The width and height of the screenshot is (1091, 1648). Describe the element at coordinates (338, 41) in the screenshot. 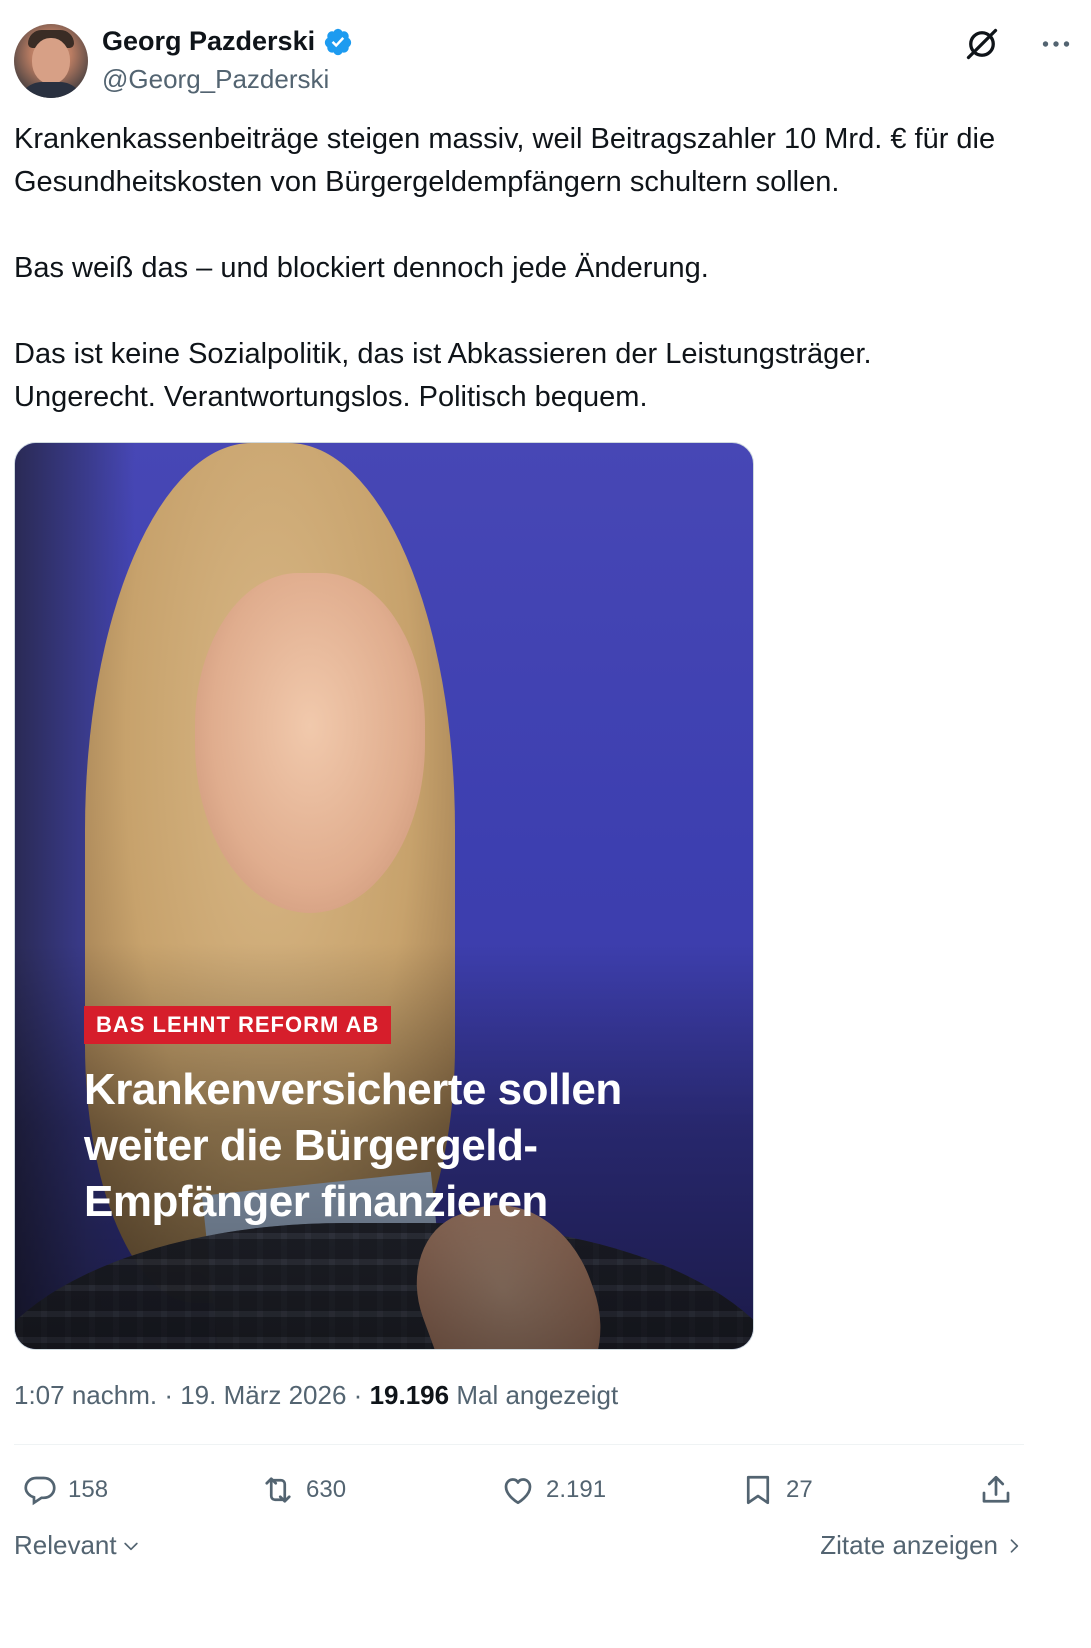

I see `verified-badge-icon` at that location.